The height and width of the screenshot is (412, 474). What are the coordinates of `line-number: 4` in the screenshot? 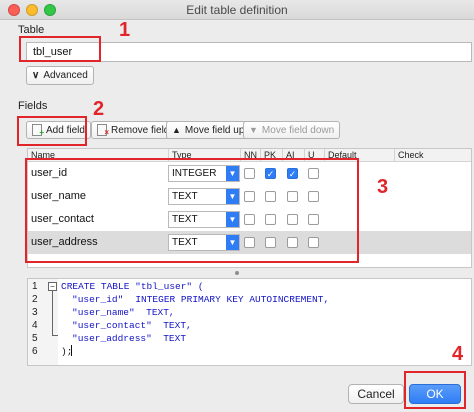 It's located at (35, 325).